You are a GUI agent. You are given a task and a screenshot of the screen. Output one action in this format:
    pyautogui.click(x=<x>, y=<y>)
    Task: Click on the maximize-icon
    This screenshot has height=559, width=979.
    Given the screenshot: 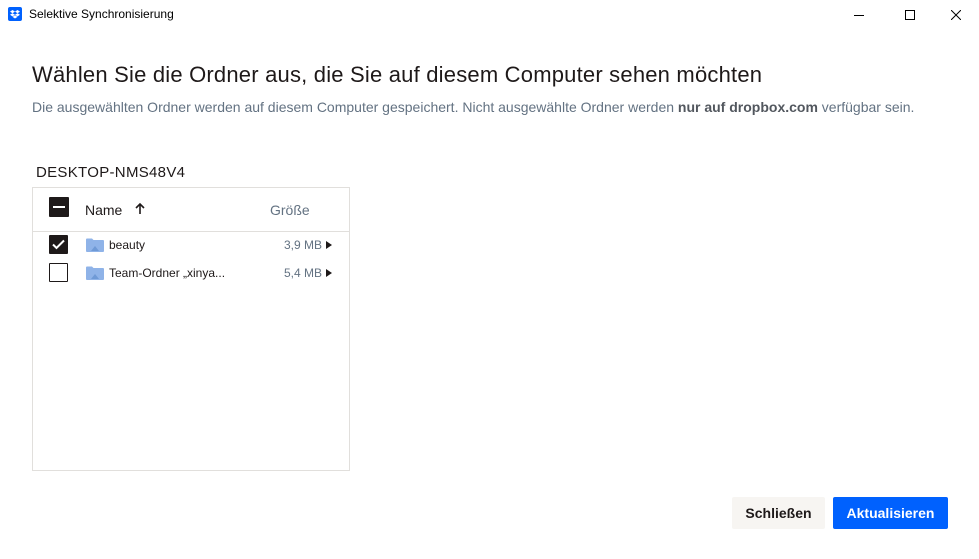 What is the action you would take?
    pyautogui.click(x=910, y=15)
    